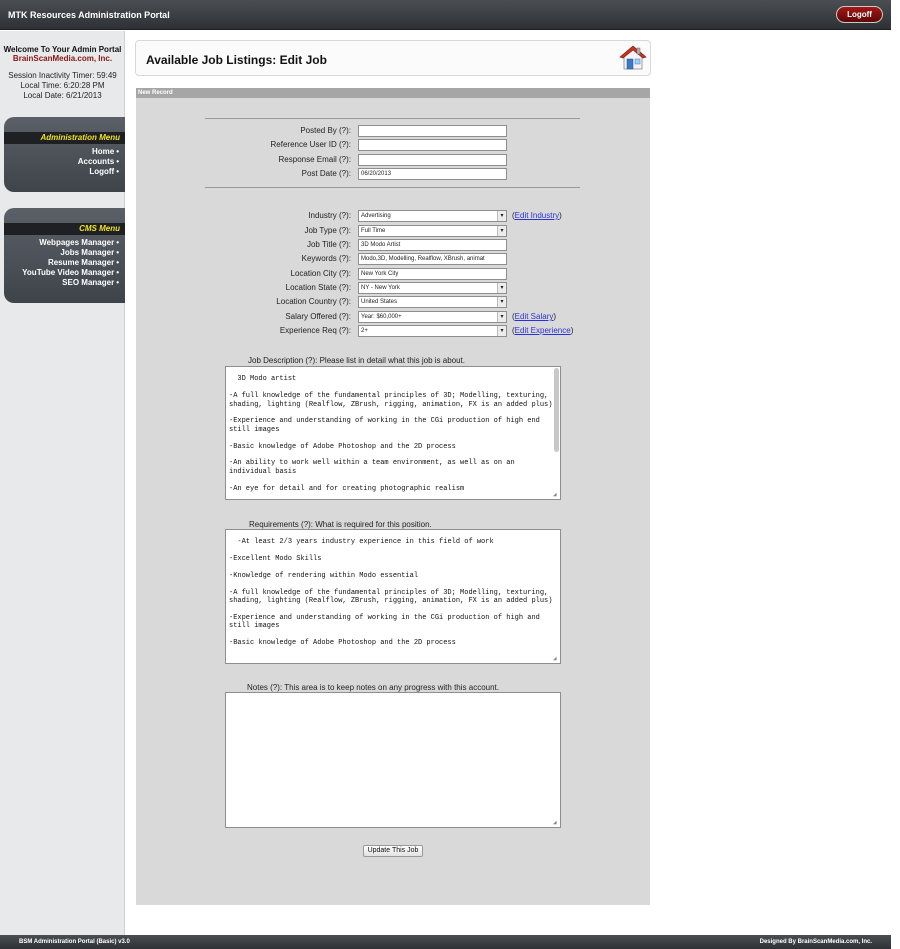 The width and height of the screenshot is (900, 949). I want to click on reference-user-id-row: Reference User ID (?):, so click(393, 145).